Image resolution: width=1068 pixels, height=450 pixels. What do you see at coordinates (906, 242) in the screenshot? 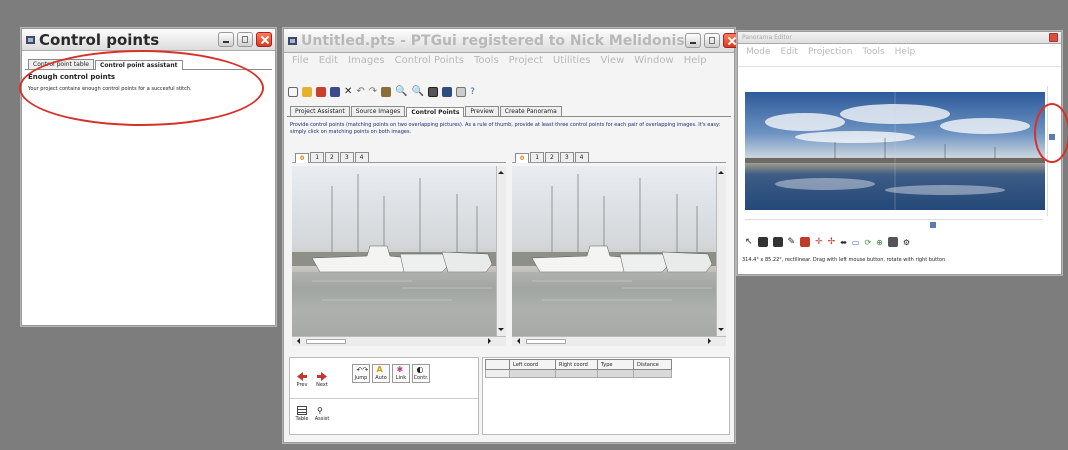
I see `settings-icon: ⚙` at bounding box center [906, 242].